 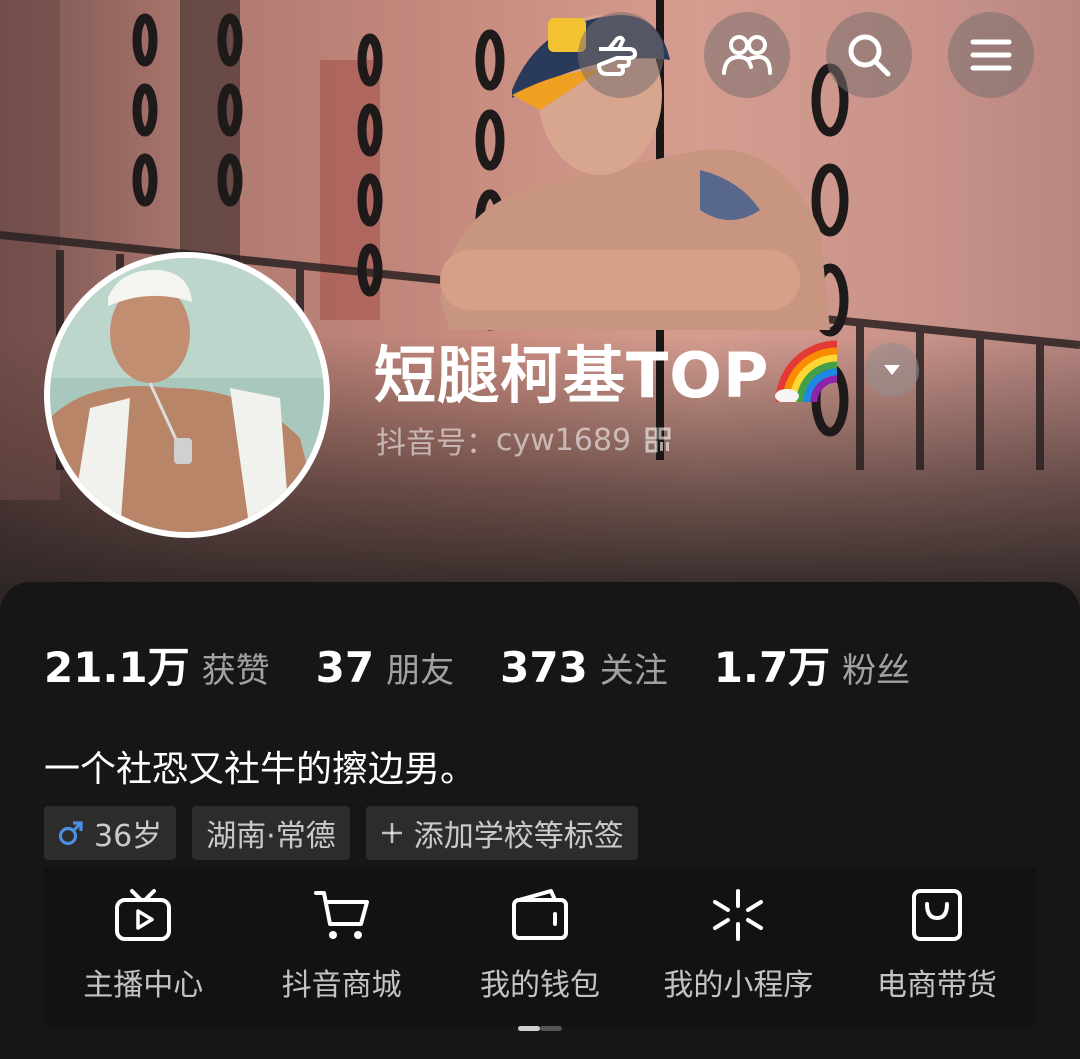 What do you see at coordinates (143, 985) in the screenshot?
I see `shortcut-live-center-label: 主播中心` at bounding box center [143, 985].